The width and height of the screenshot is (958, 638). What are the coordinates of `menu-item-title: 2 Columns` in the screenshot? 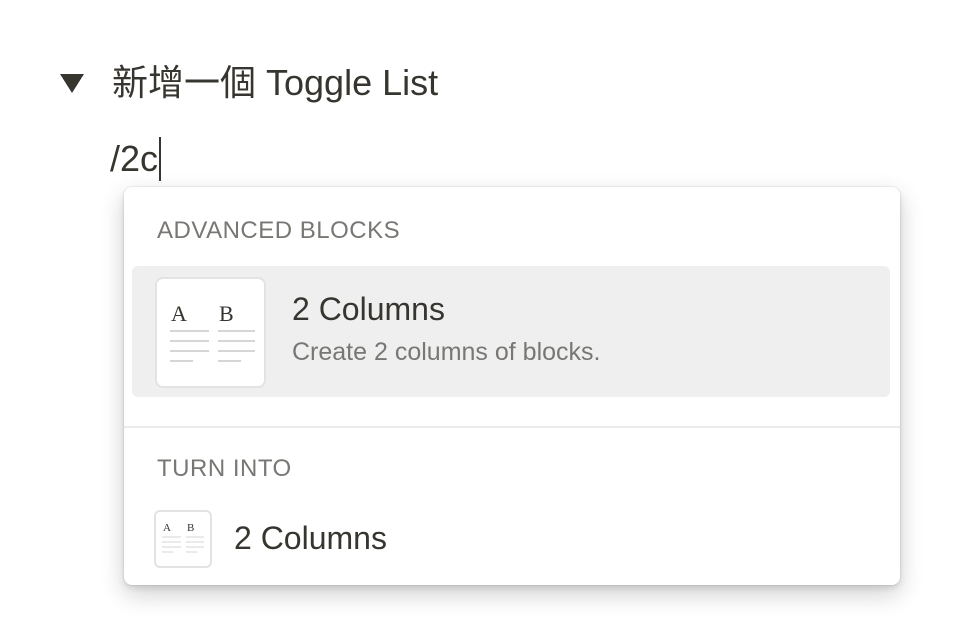 It's located at (368, 309).